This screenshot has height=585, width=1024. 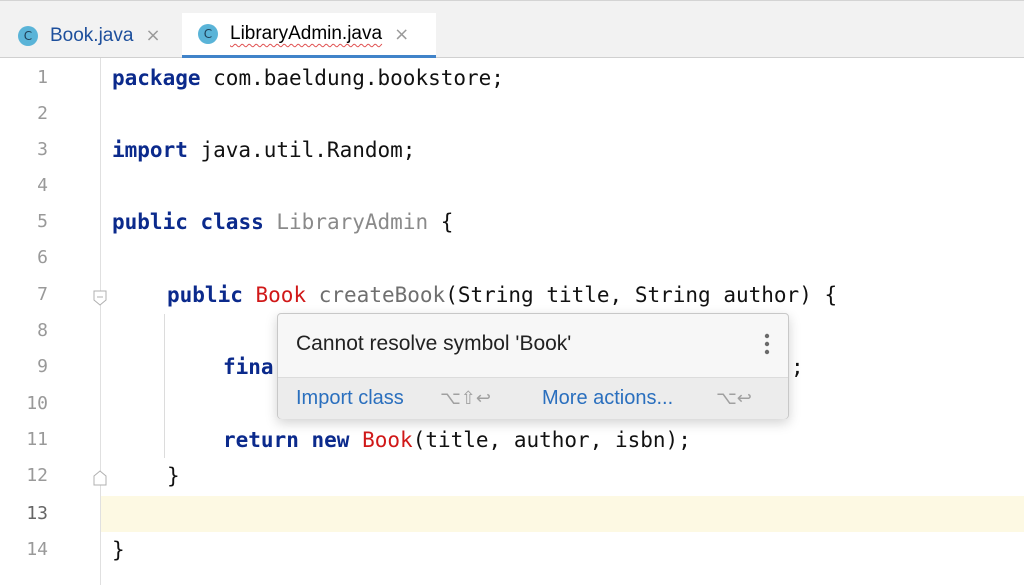 I want to click on tab-libraryadmin-java: C LibraryAdmin.java ×, so click(x=309, y=35).